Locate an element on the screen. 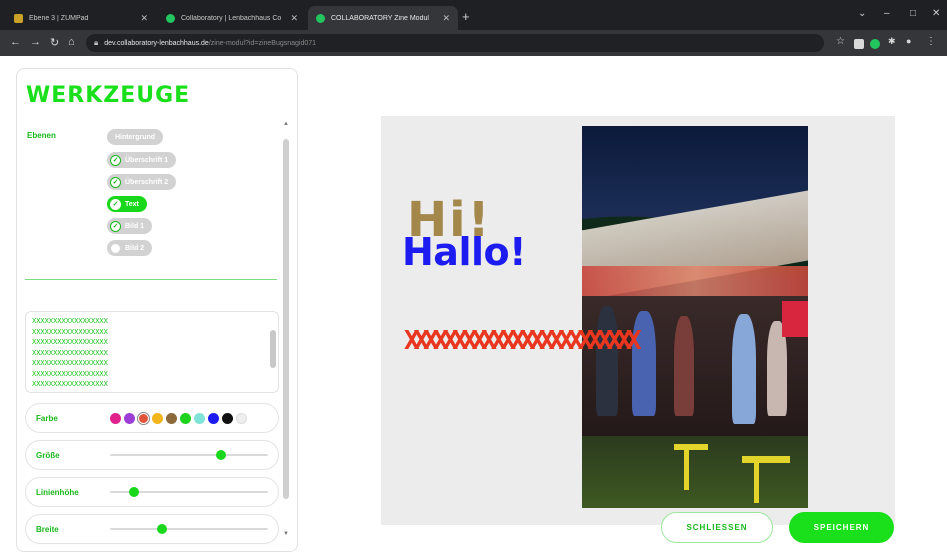  panel-scrollbar: ▲ ▼ is located at coordinates (286, 331).